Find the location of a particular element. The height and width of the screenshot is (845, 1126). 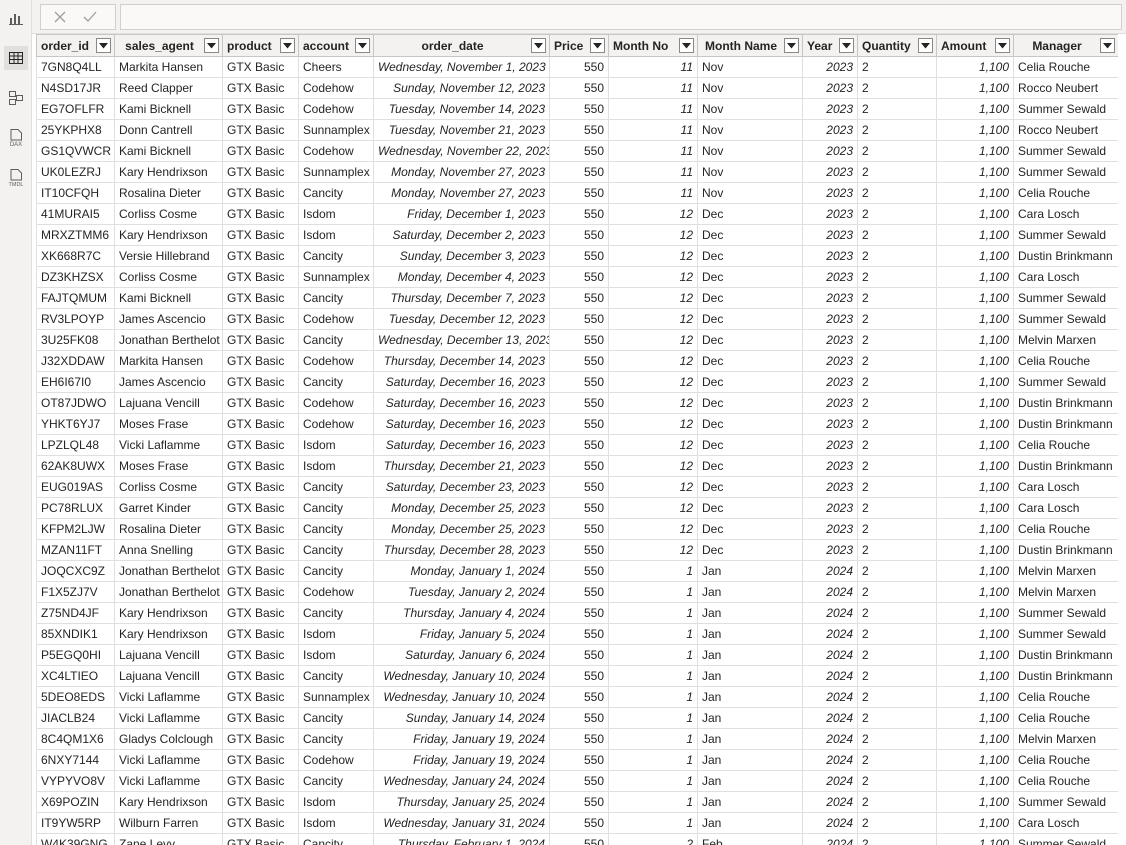

cell-sales-agent: Kary Hendrixson is located at coordinates (168, 802).